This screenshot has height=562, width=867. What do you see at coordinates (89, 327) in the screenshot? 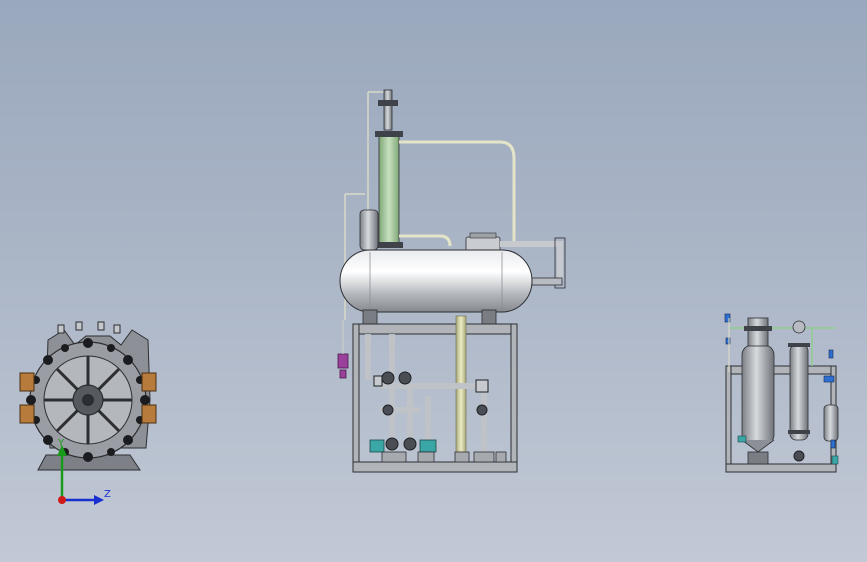
I see `disc-top-fittings` at bounding box center [89, 327].